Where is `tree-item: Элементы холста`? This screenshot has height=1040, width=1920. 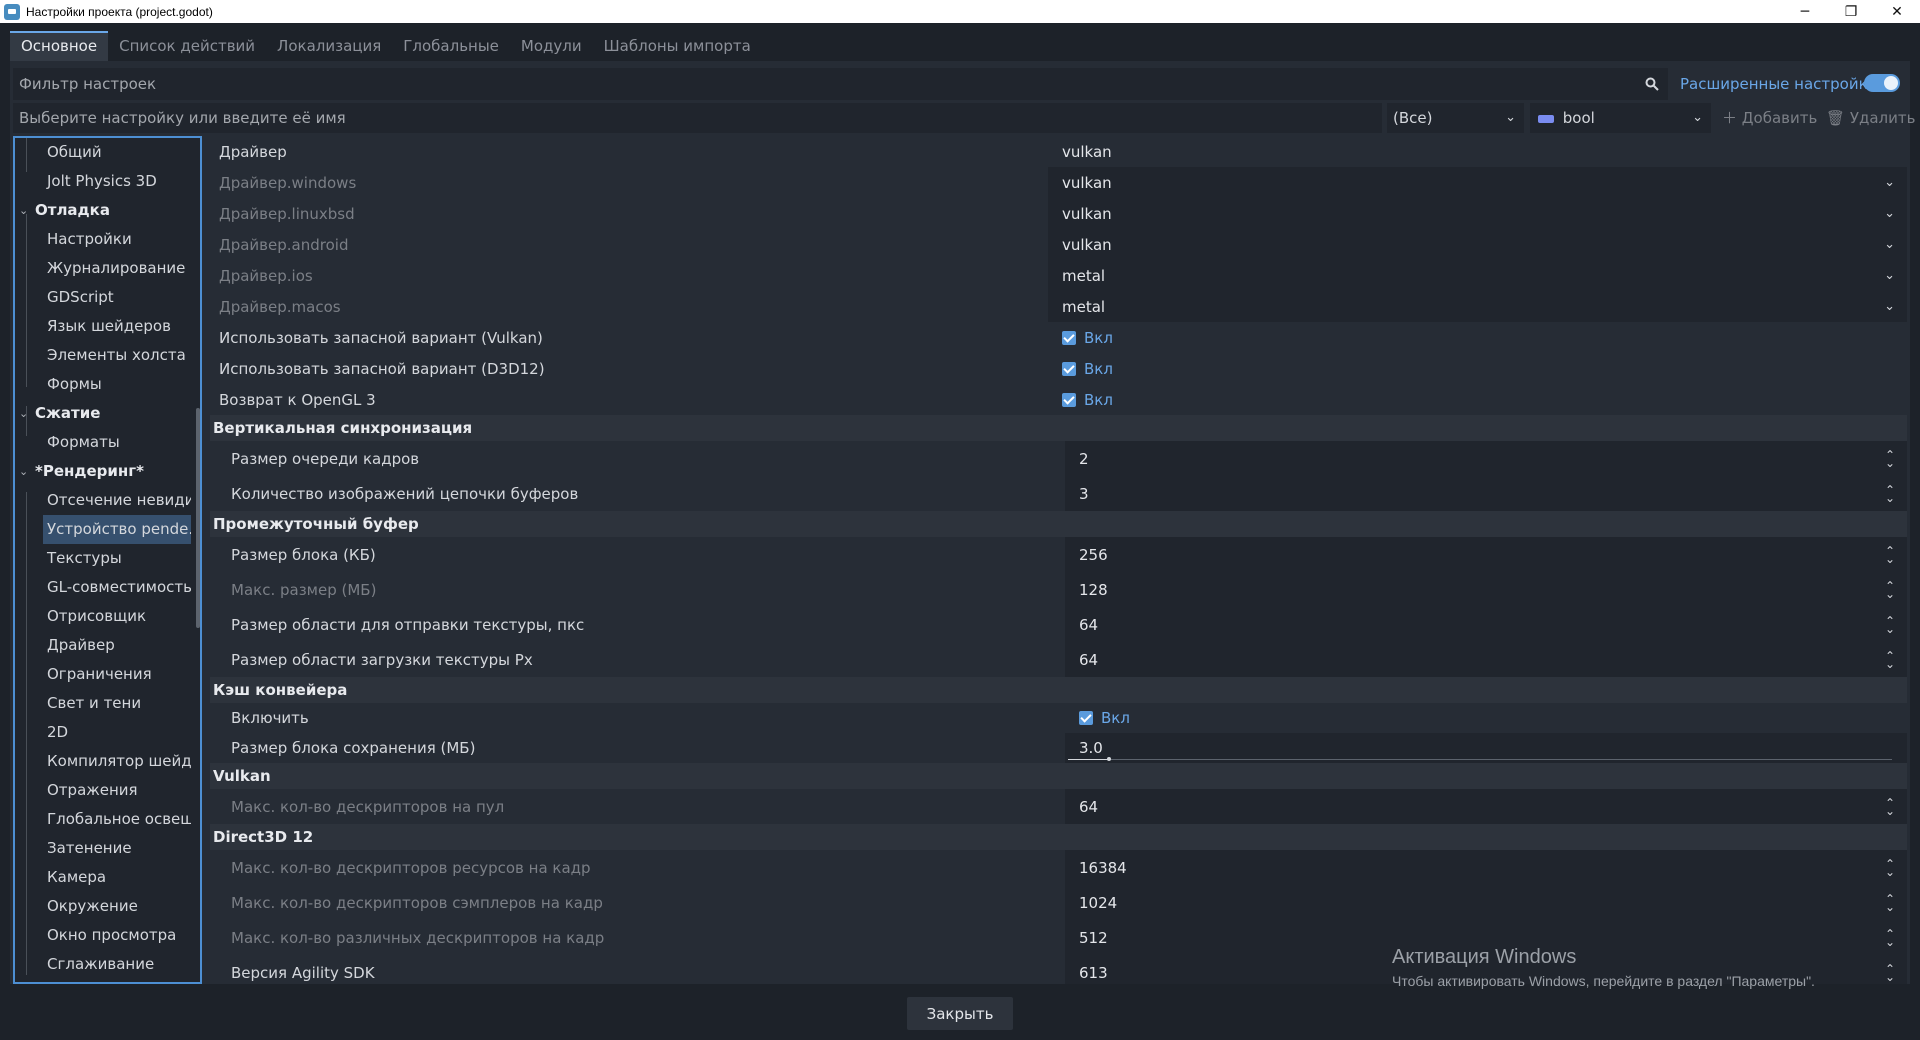 tree-item: Элементы холста is located at coordinates (117, 355).